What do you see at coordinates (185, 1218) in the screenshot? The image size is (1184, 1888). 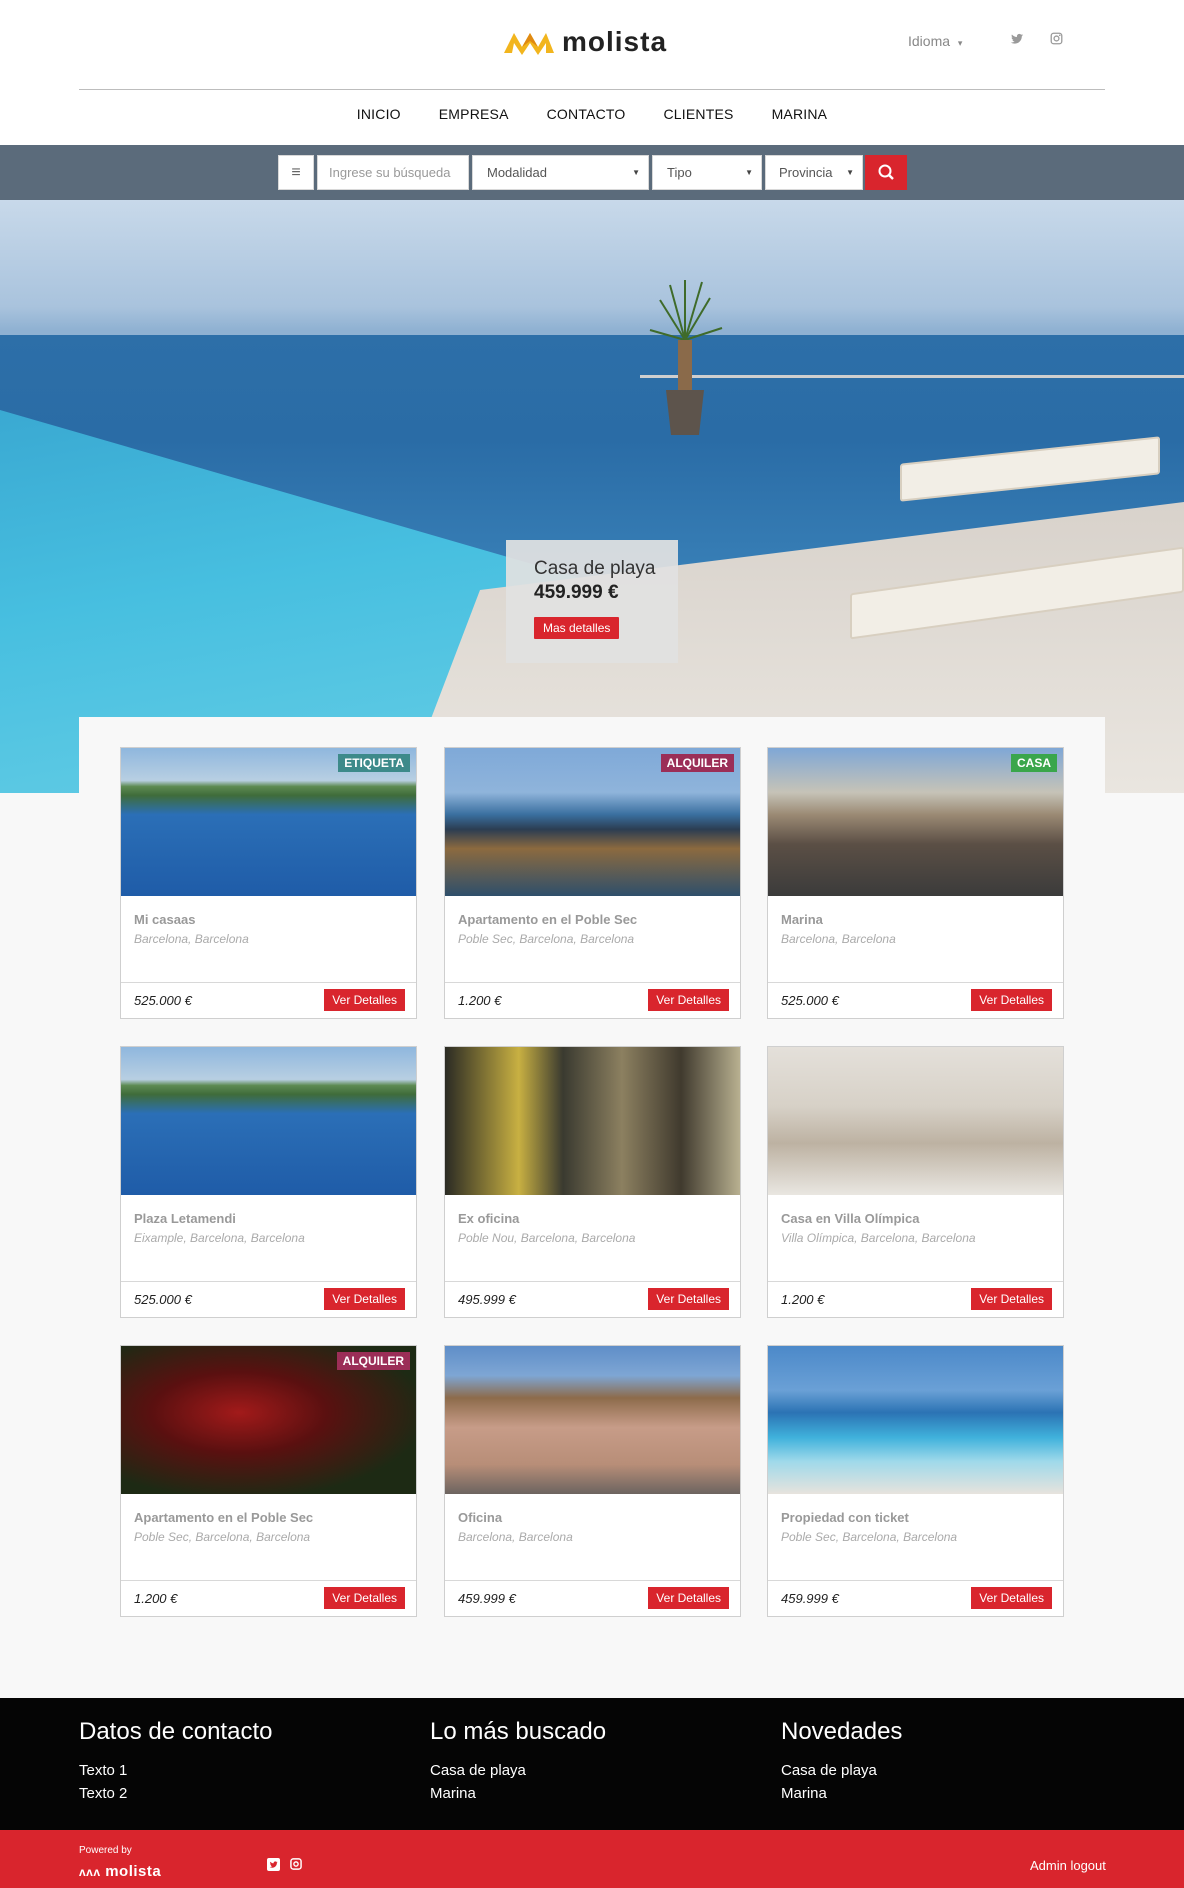 I see `listing-title: Plaza Letamendi` at bounding box center [185, 1218].